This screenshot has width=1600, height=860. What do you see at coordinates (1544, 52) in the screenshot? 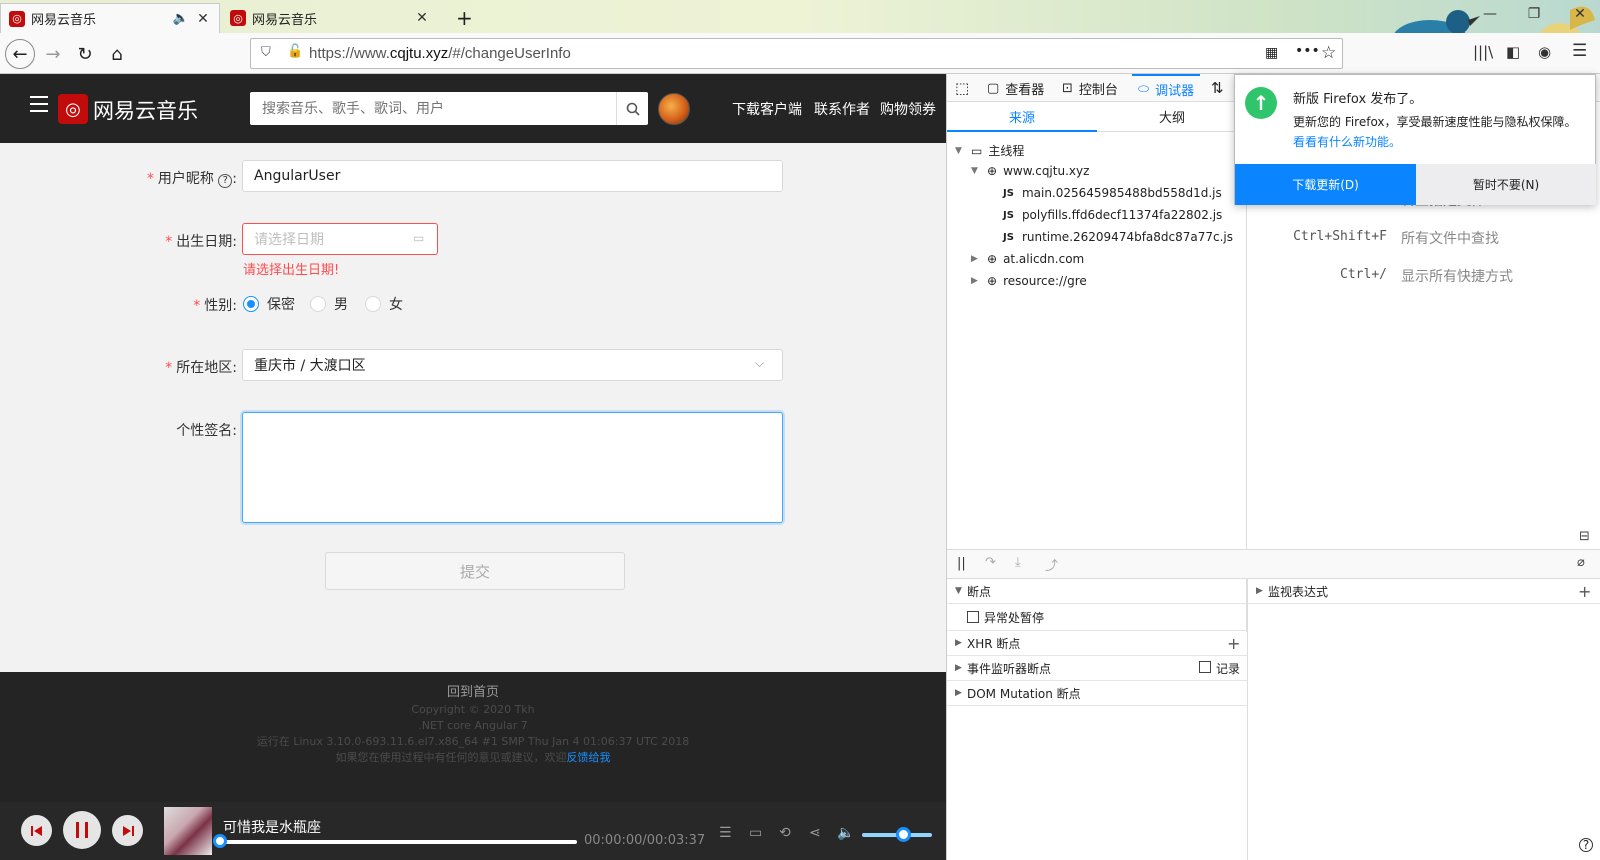
I see `account-icon: ◉` at bounding box center [1544, 52].